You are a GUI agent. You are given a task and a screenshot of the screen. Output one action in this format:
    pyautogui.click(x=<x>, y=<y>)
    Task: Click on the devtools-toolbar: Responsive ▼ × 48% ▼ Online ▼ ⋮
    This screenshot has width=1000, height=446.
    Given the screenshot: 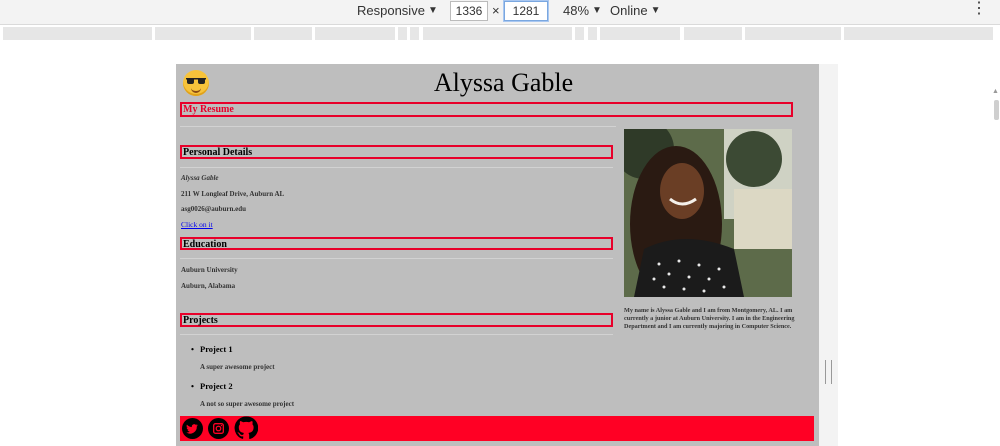 What is the action you would take?
    pyautogui.click(x=500, y=12)
    